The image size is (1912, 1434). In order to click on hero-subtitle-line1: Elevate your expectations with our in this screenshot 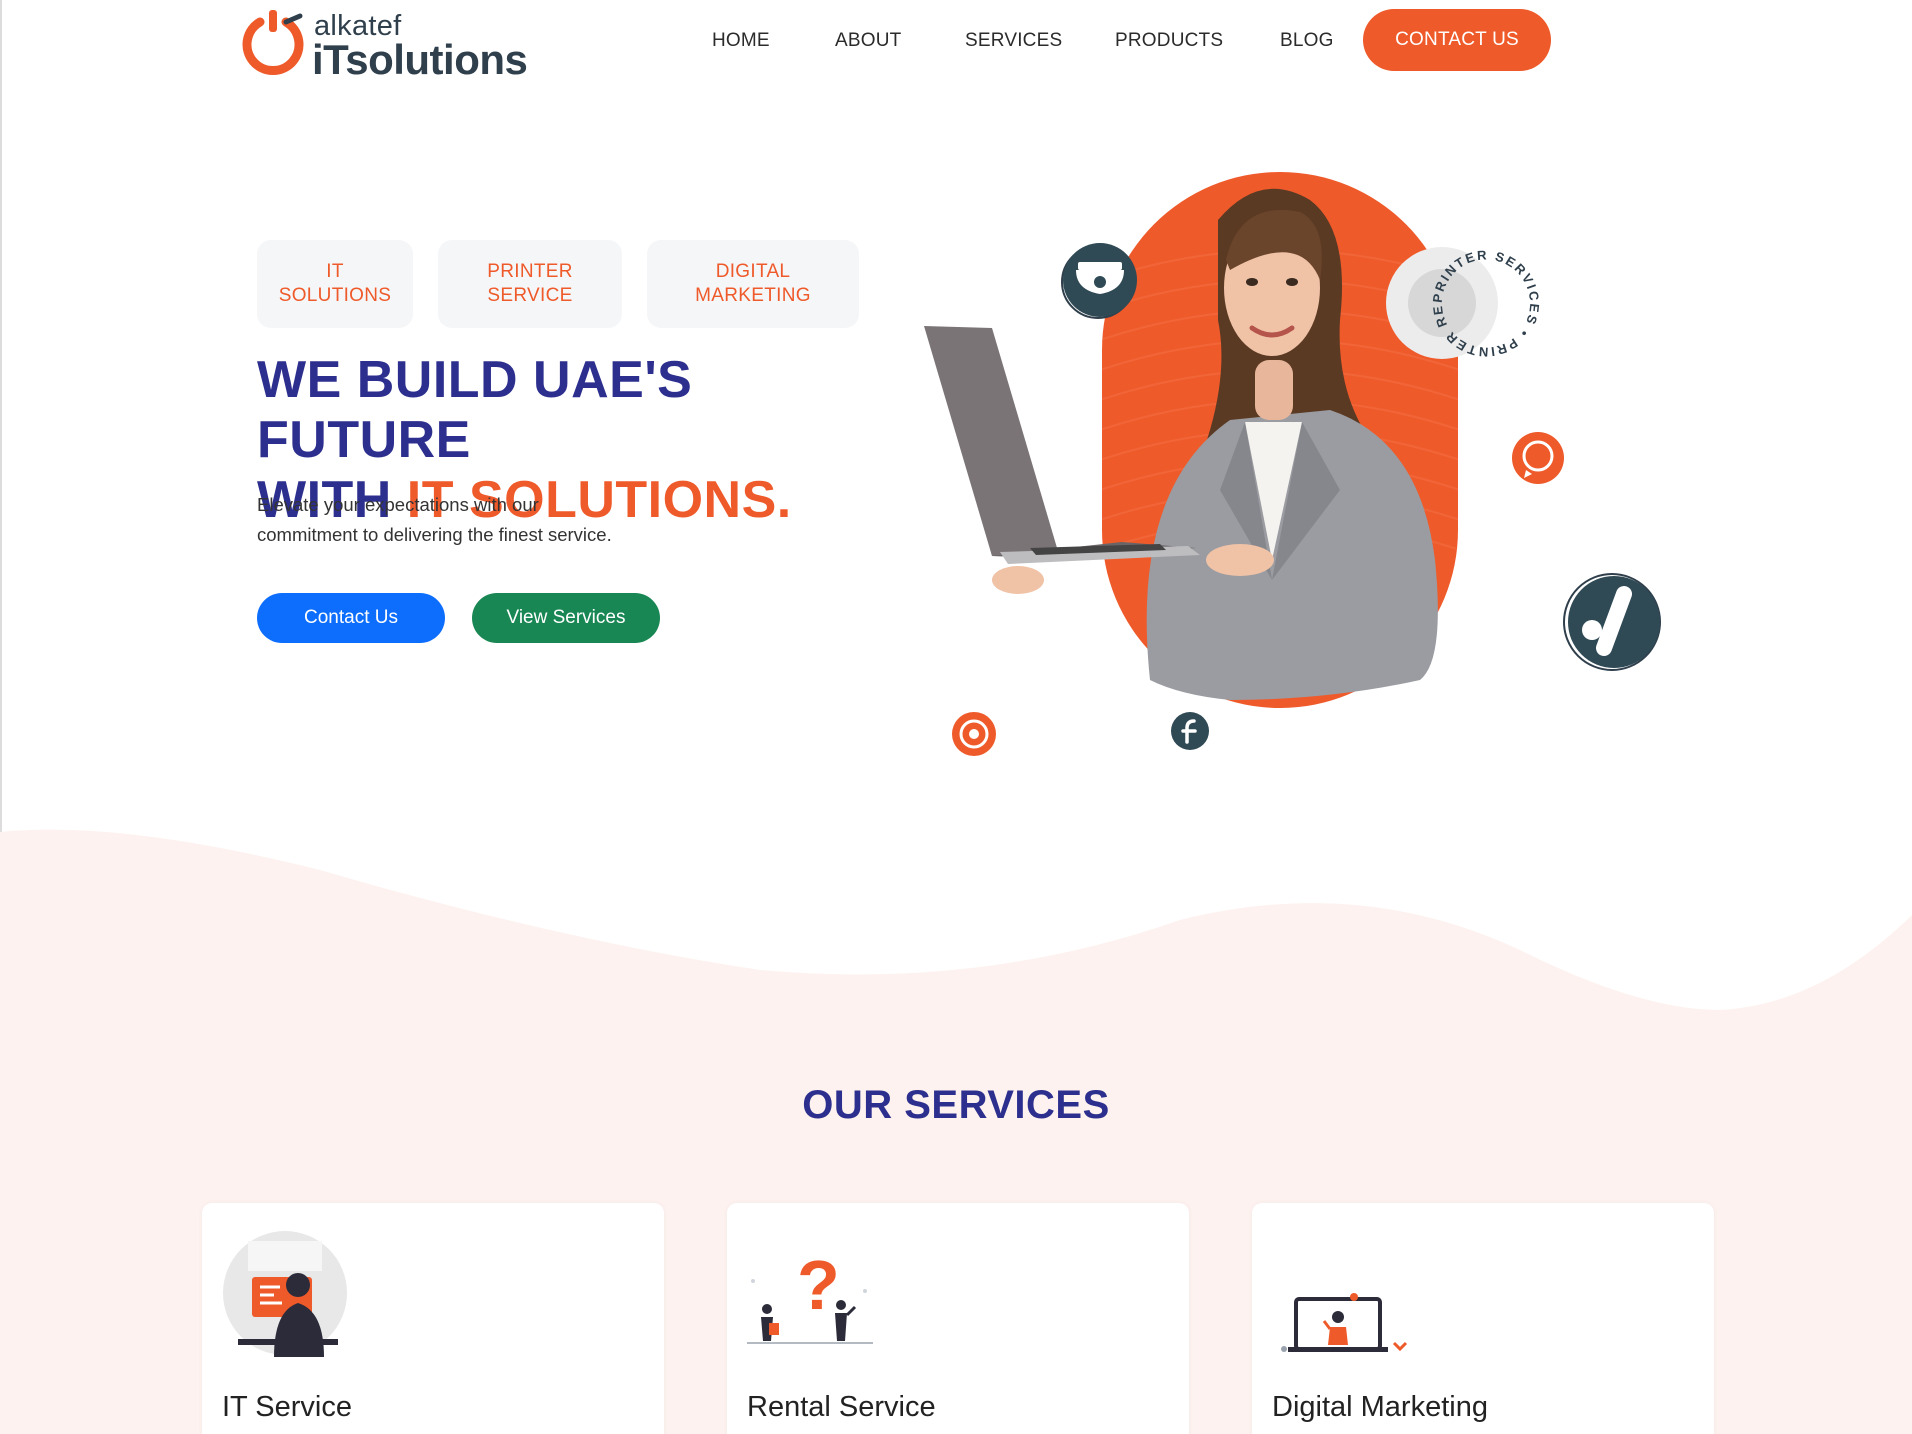, I will do `click(398, 504)`.